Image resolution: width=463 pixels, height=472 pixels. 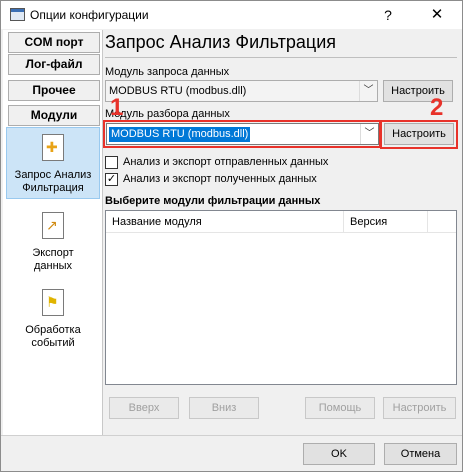 I want to click on sidebar-button-com-port: COM порт, so click(x=54, y=42).